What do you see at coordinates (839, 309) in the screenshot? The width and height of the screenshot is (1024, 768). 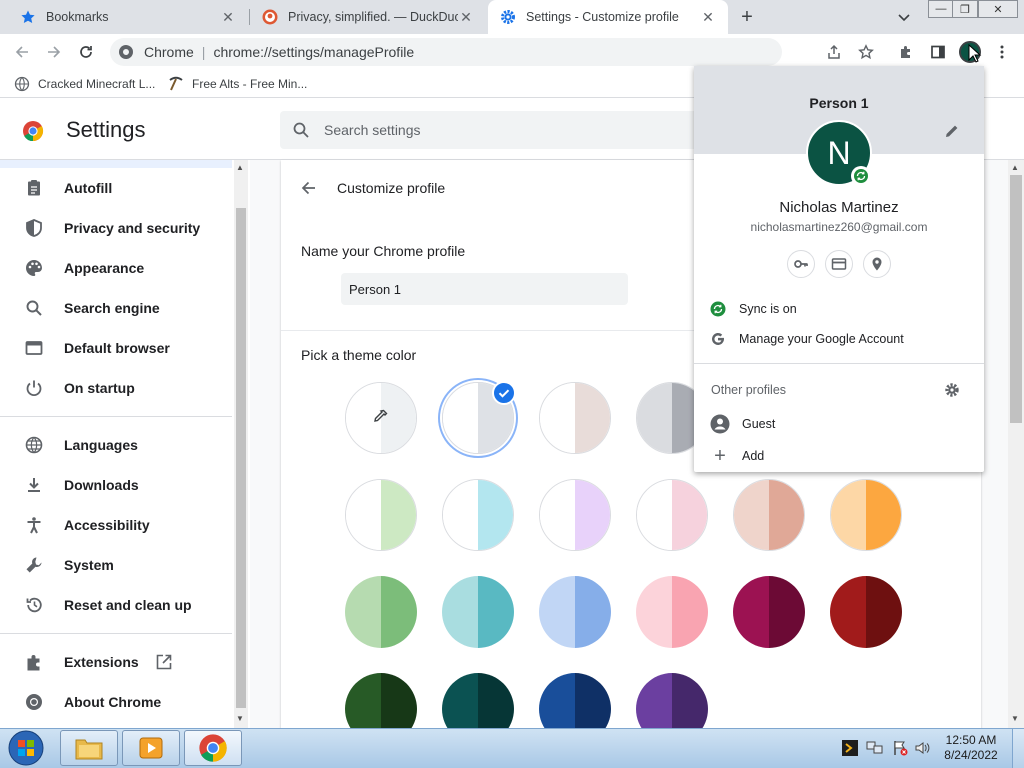 I see `sync-status-row: Sync is on` at bounding box center [839, 309].